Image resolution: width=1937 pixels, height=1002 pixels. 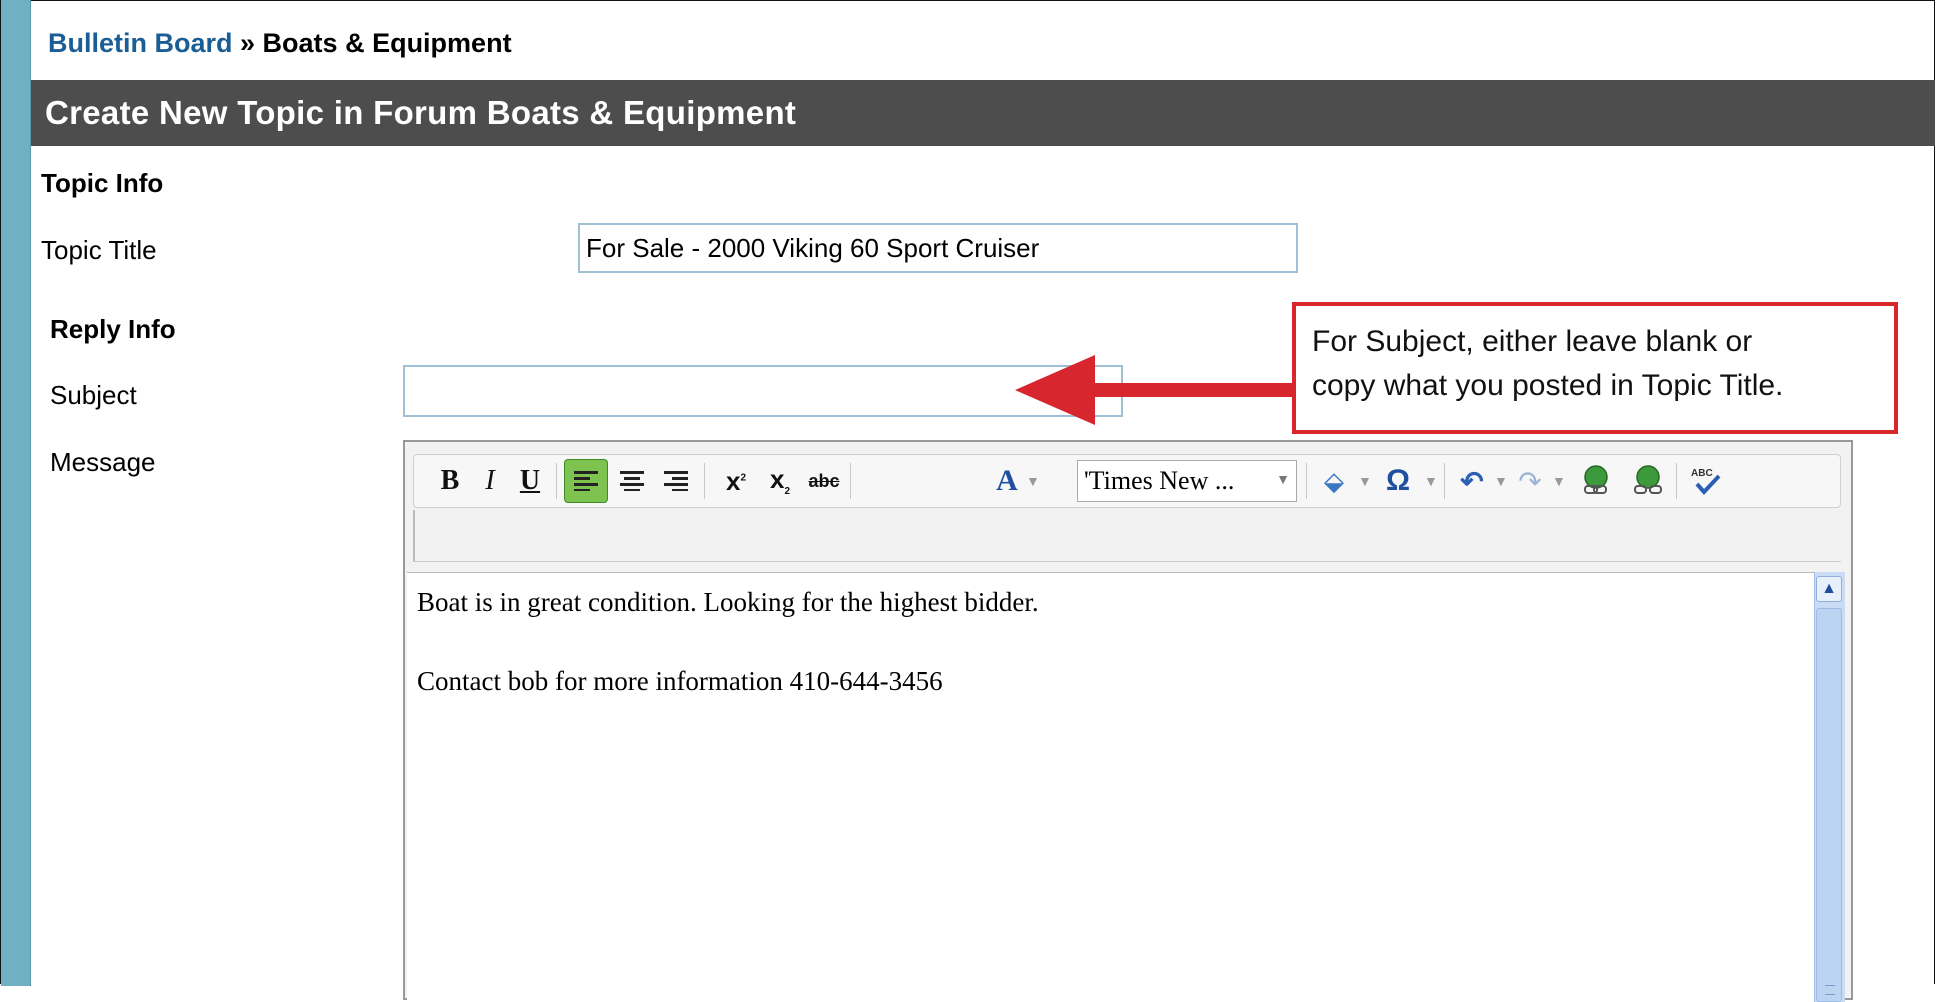 I want to click on align-right-icon, so click(x=676, y=481).